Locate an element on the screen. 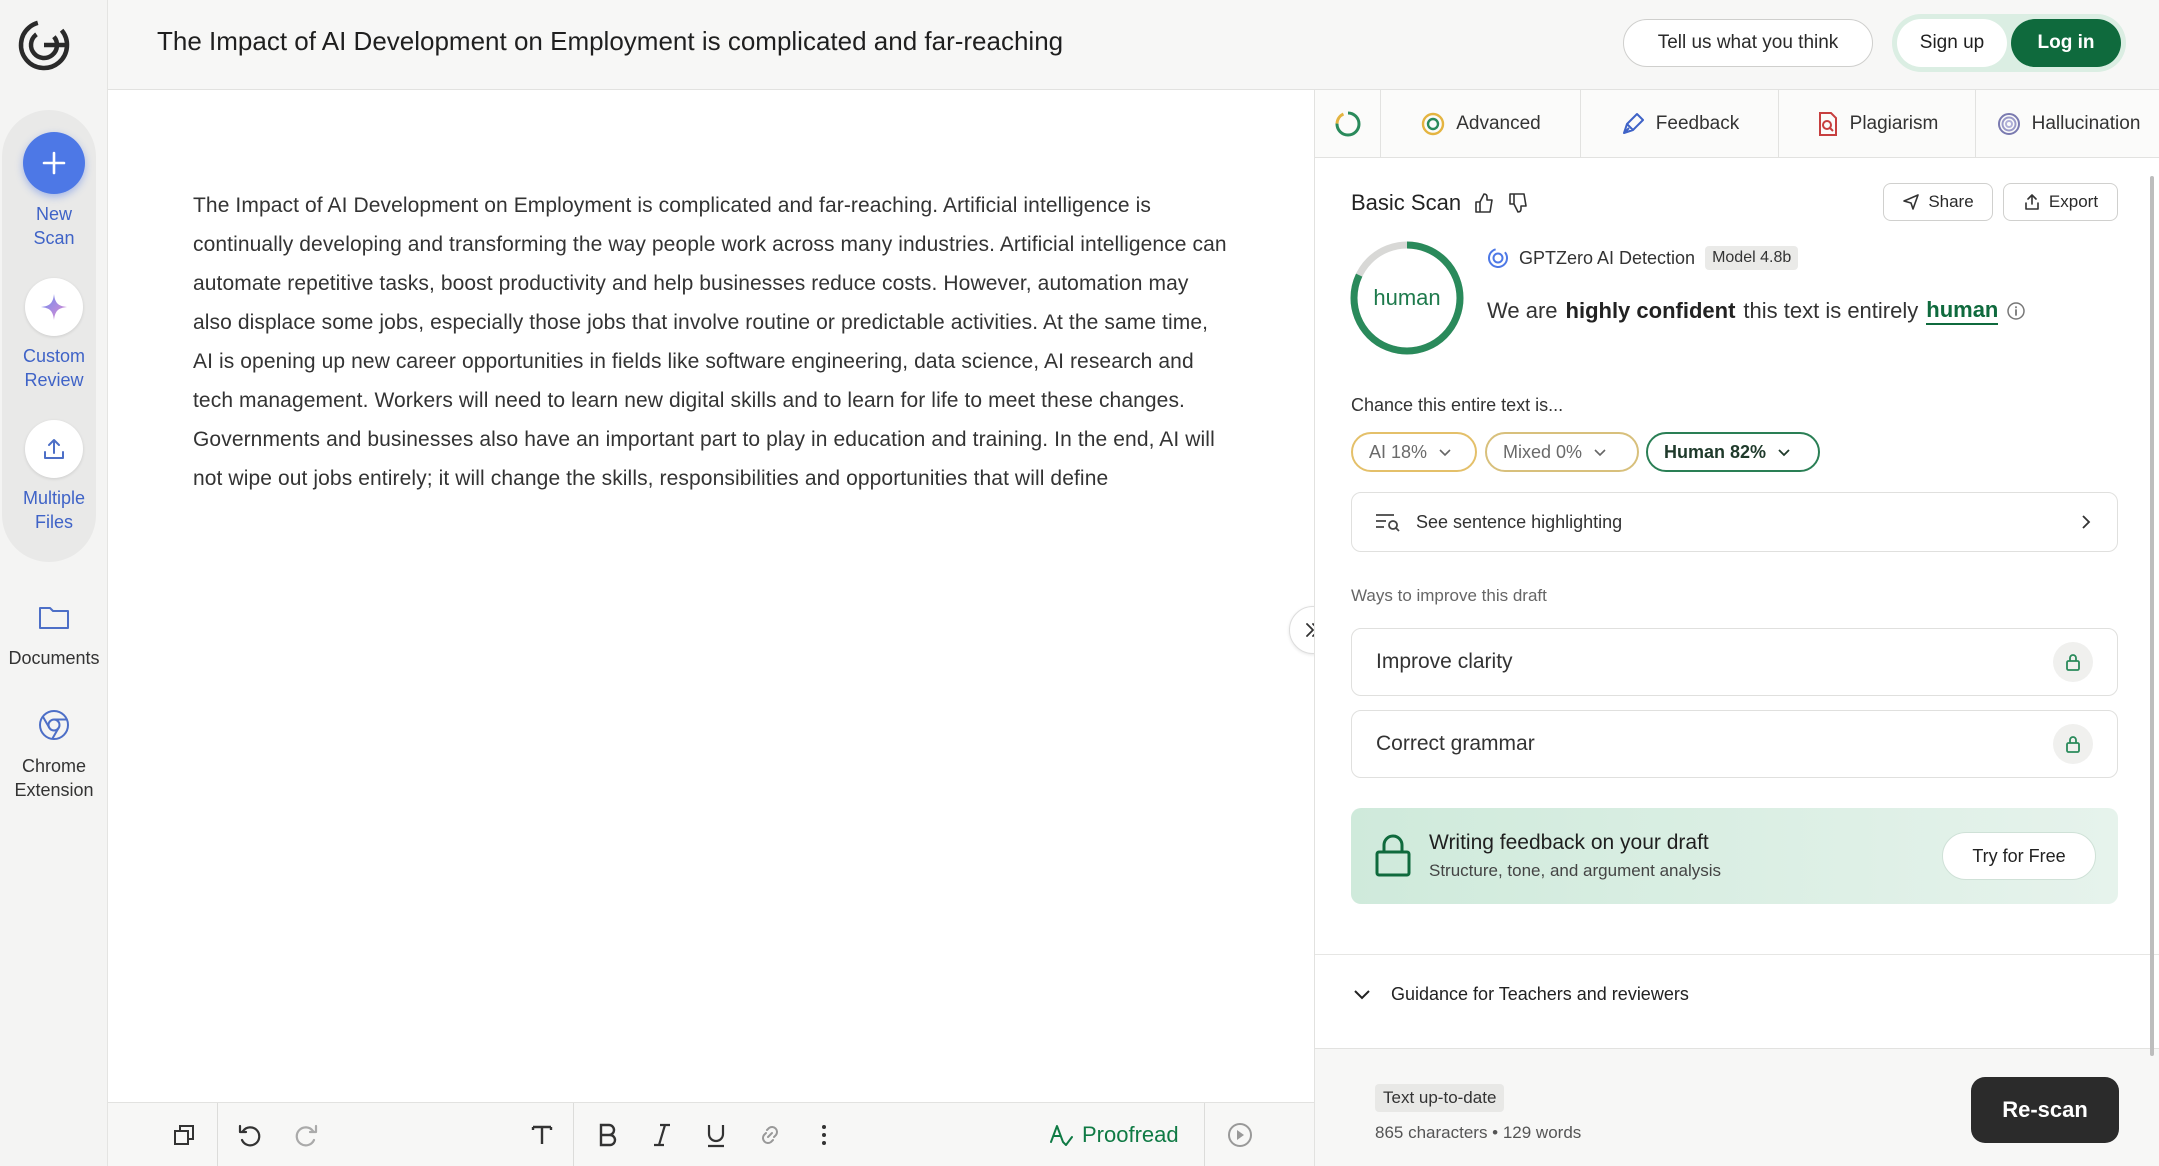 The image size is (2159, 1166). tab-basic-scan is located at coordinates (1348, 124).